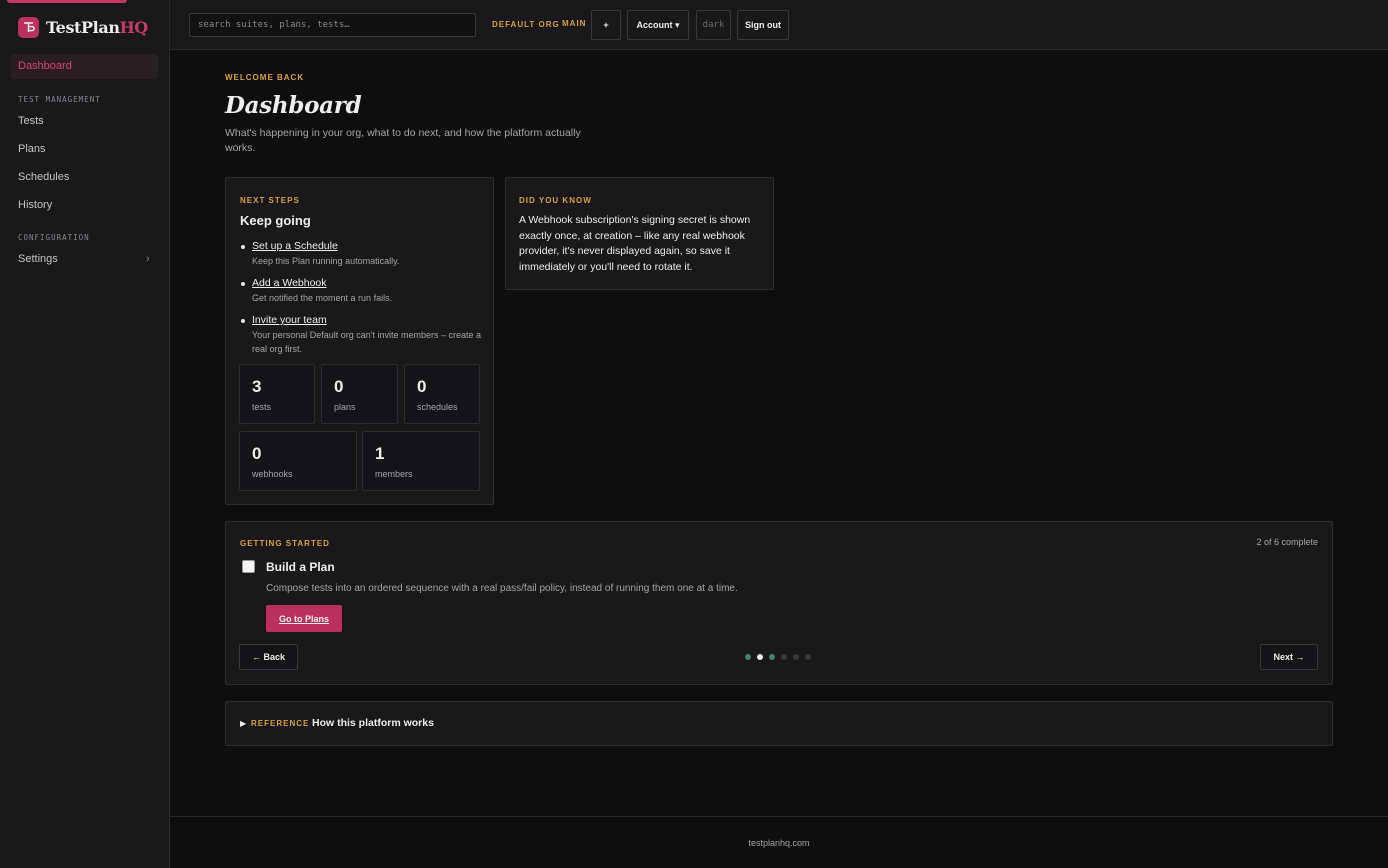 The image size is (1388, 868). What do you see at coordinates (394, 474) in the screenshot?
I see `stat-label: members` at bounding box center [394, 474].